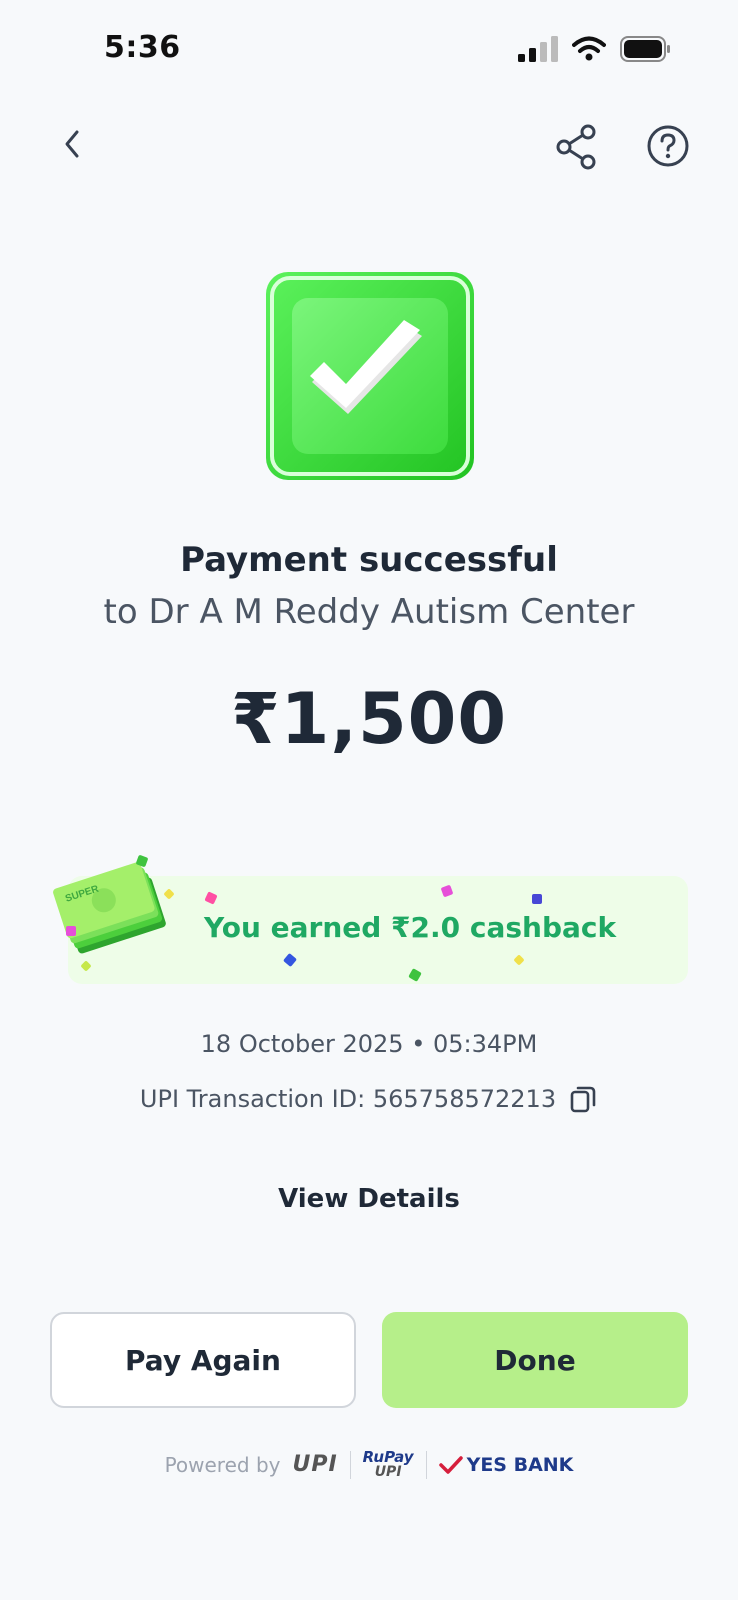  Describe the element at coordinates (535, 1360) in the screenshot. I see `done-button: Done` at that location.